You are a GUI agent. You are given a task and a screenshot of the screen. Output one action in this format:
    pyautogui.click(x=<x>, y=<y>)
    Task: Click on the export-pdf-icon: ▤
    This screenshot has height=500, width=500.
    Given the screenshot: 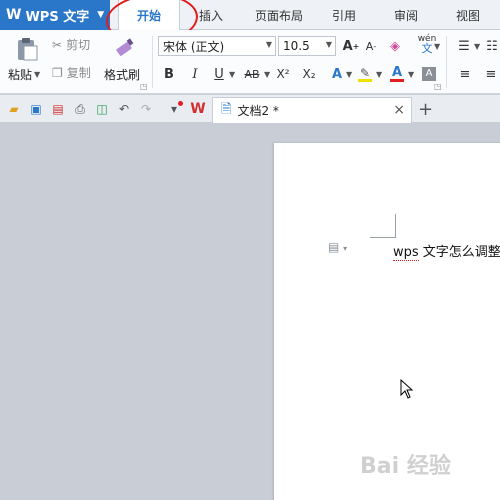 What is the action you would take?
    pyautogui.click(x=58, y=109)
    